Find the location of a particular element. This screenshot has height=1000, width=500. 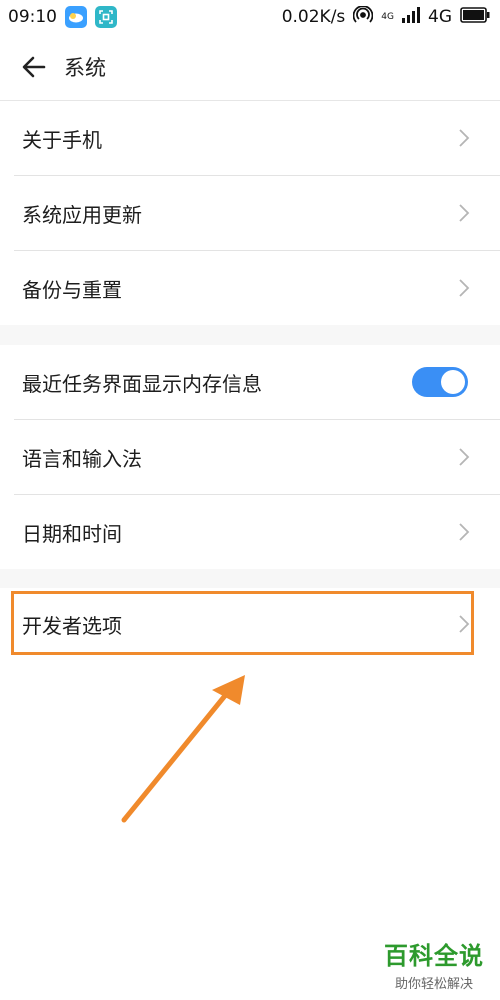

watermark-subtitle: 助你轻松解决 is located at coordinates (433, 984).